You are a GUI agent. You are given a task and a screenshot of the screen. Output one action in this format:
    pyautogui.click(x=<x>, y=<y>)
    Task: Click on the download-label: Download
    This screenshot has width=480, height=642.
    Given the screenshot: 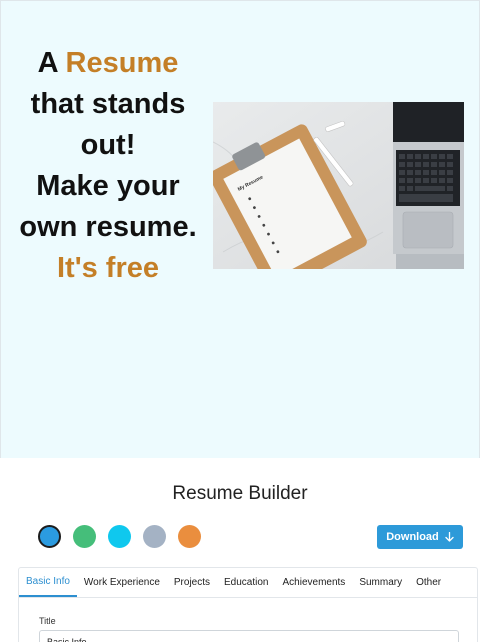 What is the action you would take?
    pyautogui.click(x=412, y=537)
    